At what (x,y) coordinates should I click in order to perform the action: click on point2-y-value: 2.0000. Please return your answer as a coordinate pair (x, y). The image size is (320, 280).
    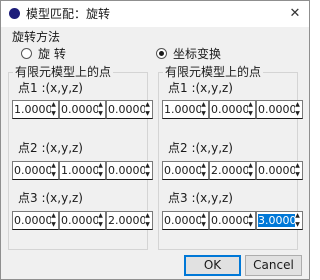
    Looking at the image, I should click on (229, 170).